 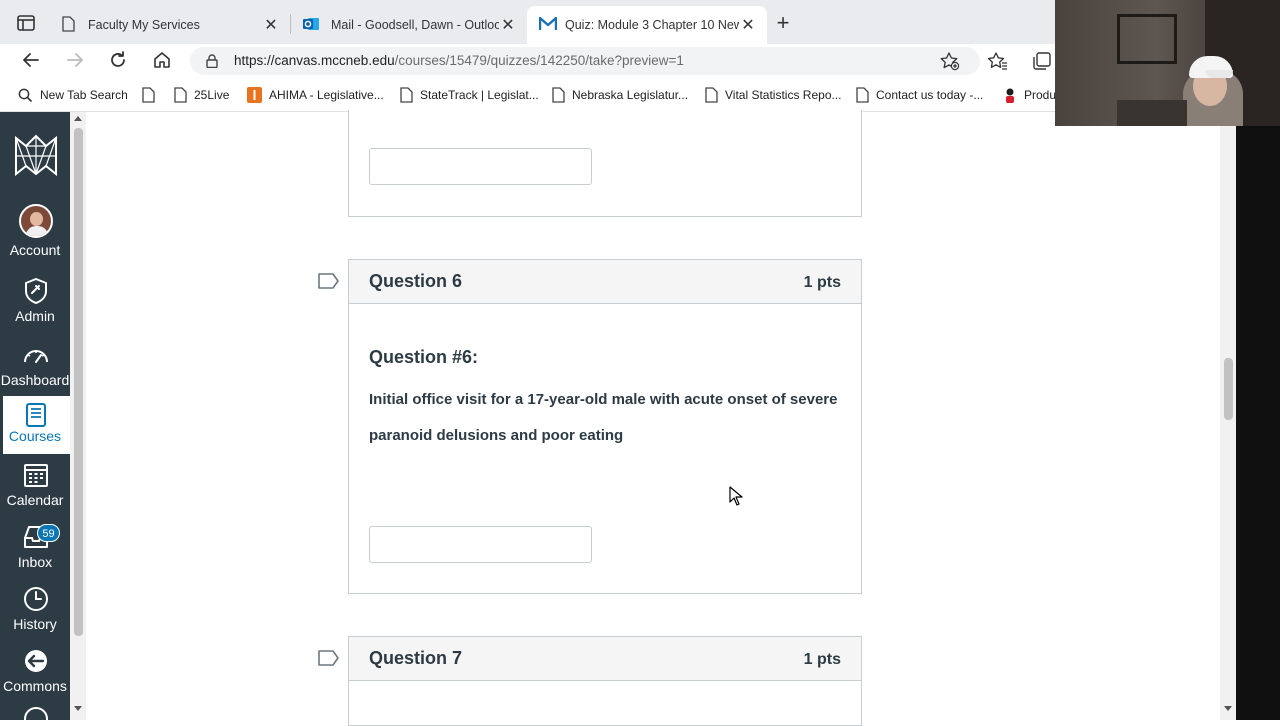 I want to click on tab-title: Faculty My Services, so click(x=144, y=25).